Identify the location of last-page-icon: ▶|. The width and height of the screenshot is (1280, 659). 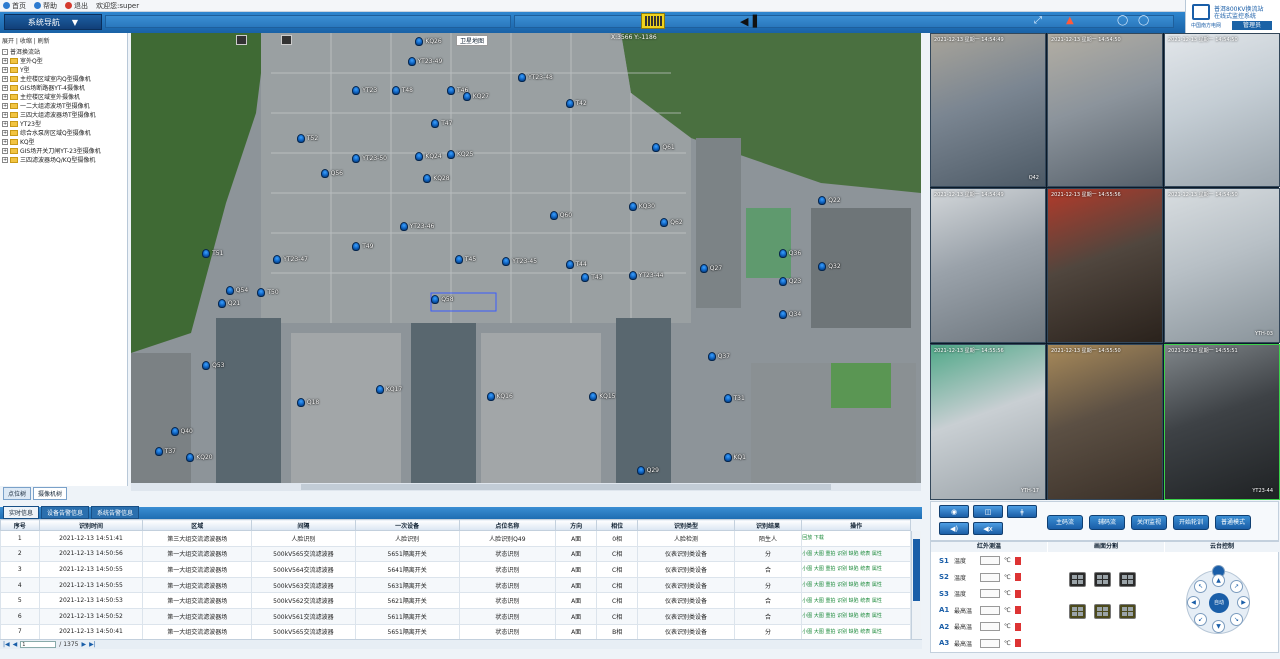
(92, 644).